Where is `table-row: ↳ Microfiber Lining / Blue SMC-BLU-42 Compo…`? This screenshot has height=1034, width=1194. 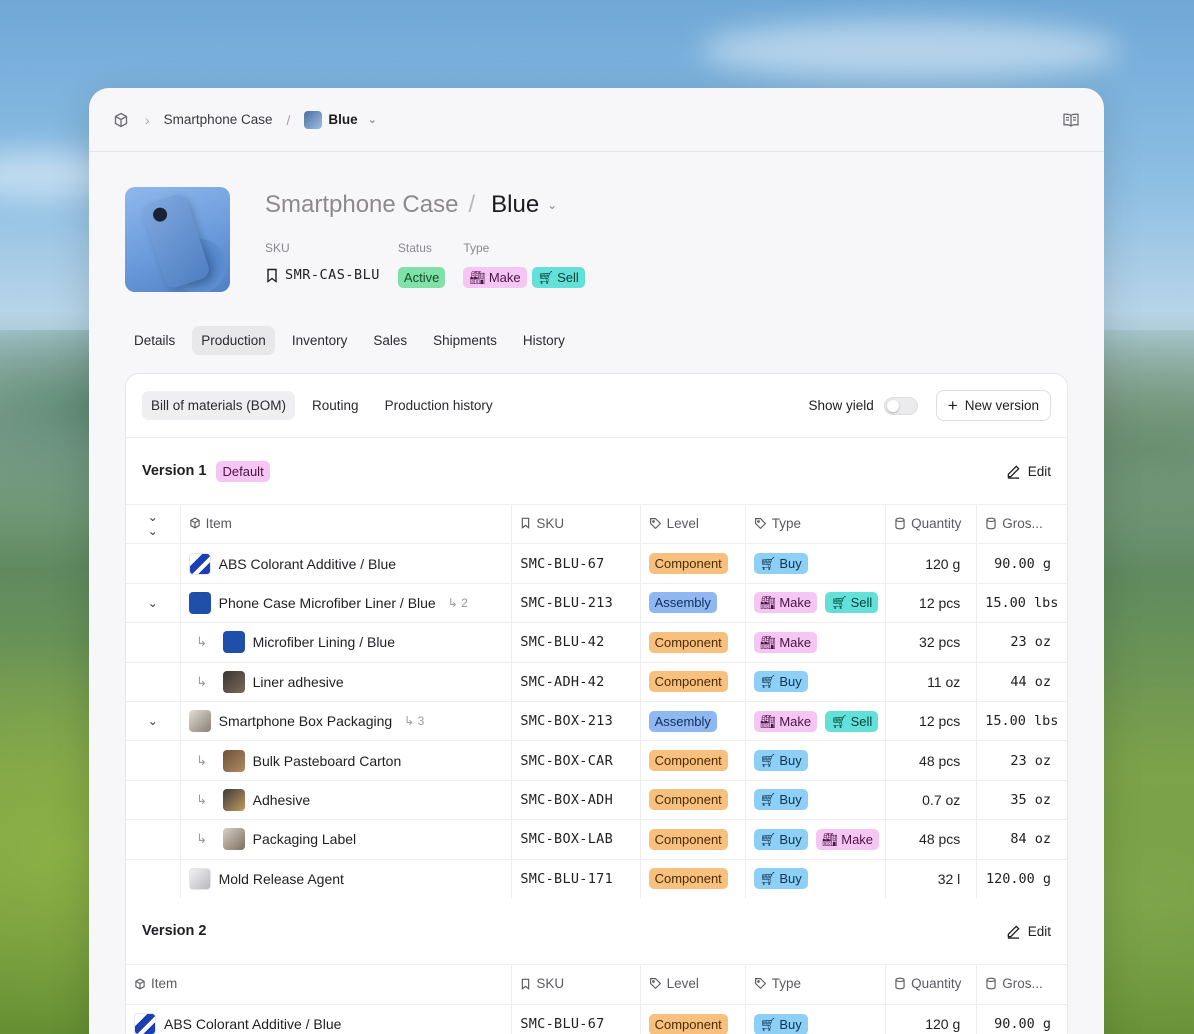 table-row: ↳ Microfiber Lining / Blue SMC-BLU-42 Compo… is located at coordinates (596, 642).